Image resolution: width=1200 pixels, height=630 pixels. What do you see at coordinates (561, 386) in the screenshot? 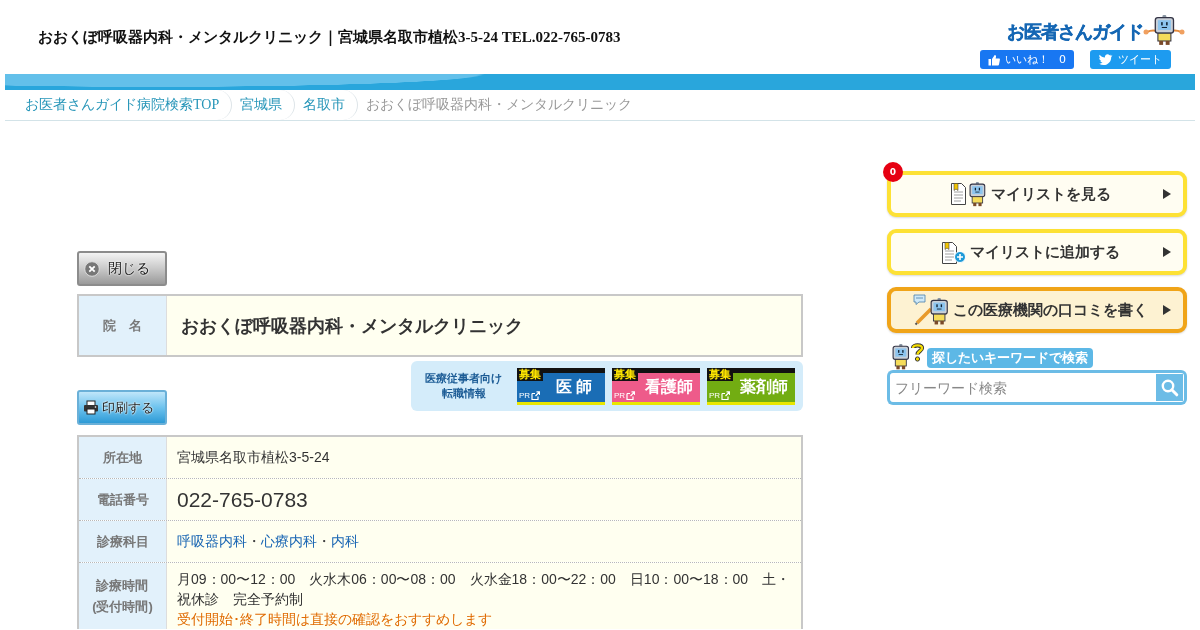
I see `recruit-link: 募集 PR 医 師` at bounding box center [561, 386].